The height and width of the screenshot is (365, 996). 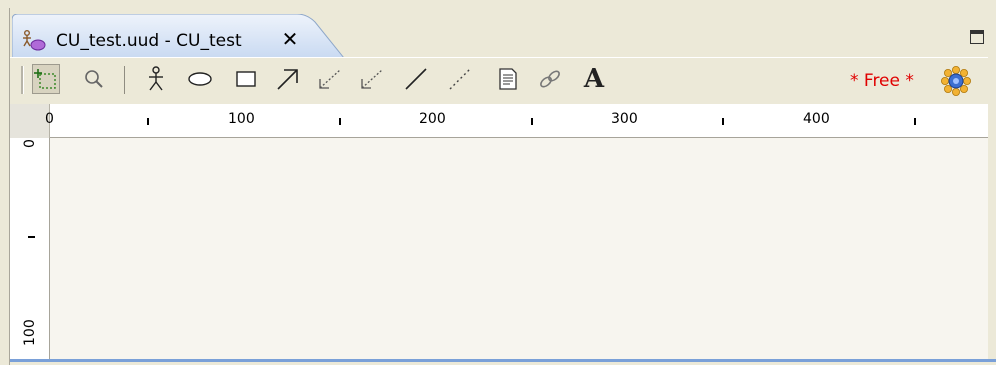 What do you see at coordinates (550, 79) in the screenshot?
I see `note-link-icon` at bounding box center [550, 79].